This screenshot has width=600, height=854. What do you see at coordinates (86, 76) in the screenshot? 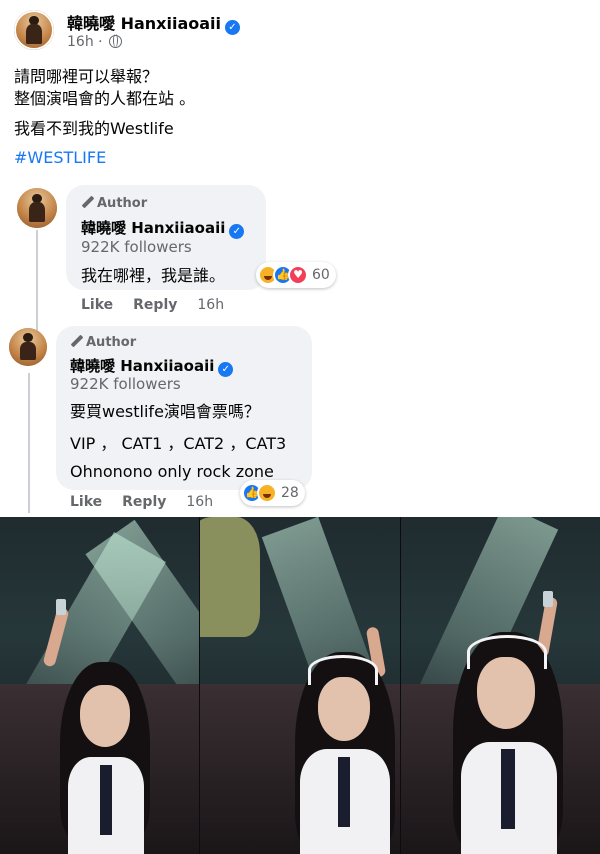
I see `post-line-1: 請問哪裡可以舉報？` at bounding box center [86, 76].